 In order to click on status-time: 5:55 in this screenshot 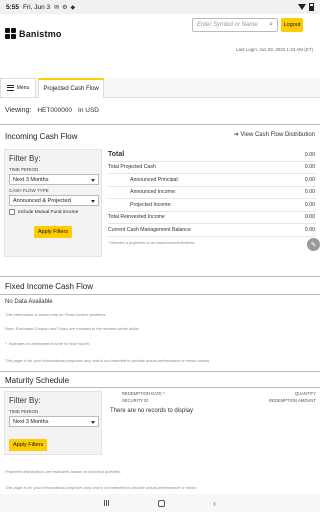, I will do `click(13, 7)`.